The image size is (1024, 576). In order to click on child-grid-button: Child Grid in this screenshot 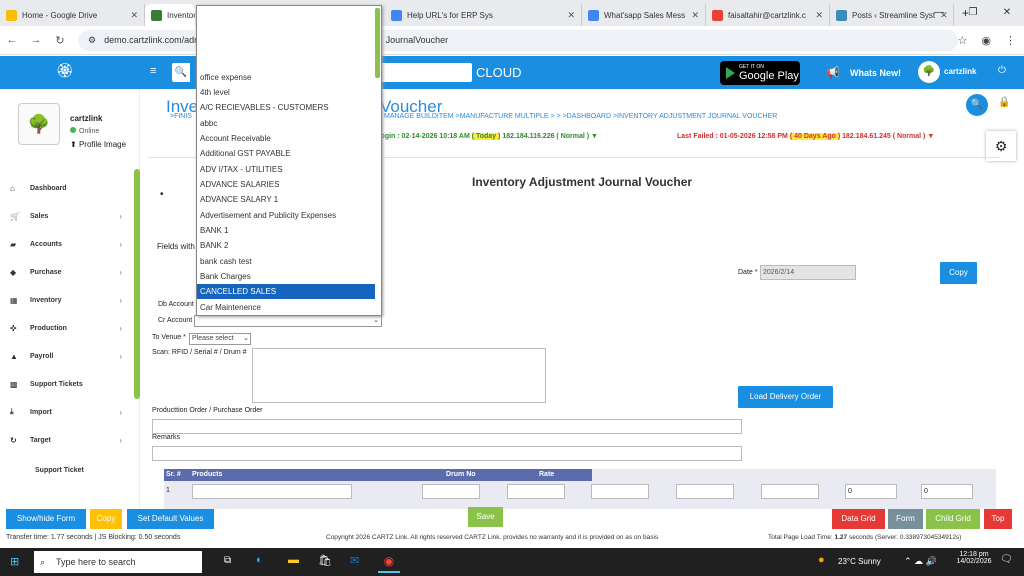, I will do `click(953, 519)`.